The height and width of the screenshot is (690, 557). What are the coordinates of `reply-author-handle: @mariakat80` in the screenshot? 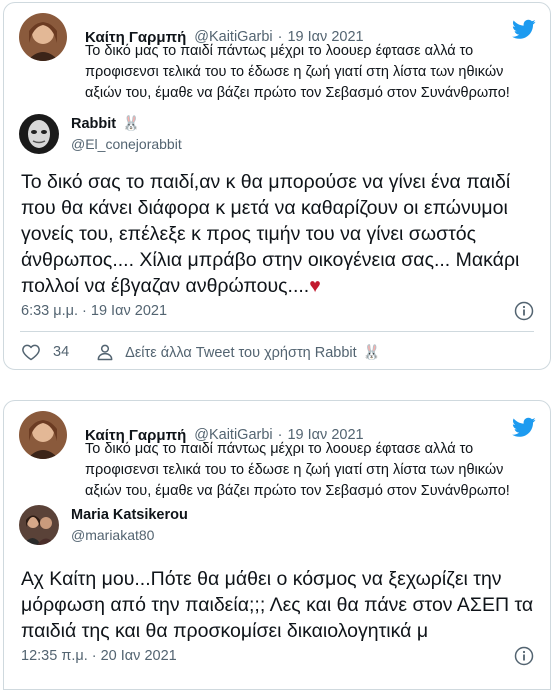 It's located at (129, 535).